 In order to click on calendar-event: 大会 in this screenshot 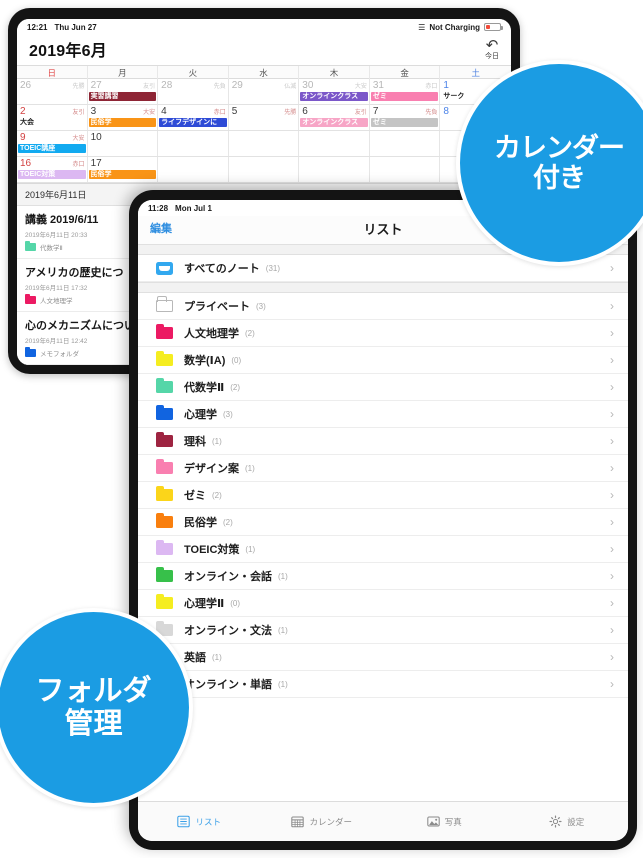, I will do `click(52, 122)`.